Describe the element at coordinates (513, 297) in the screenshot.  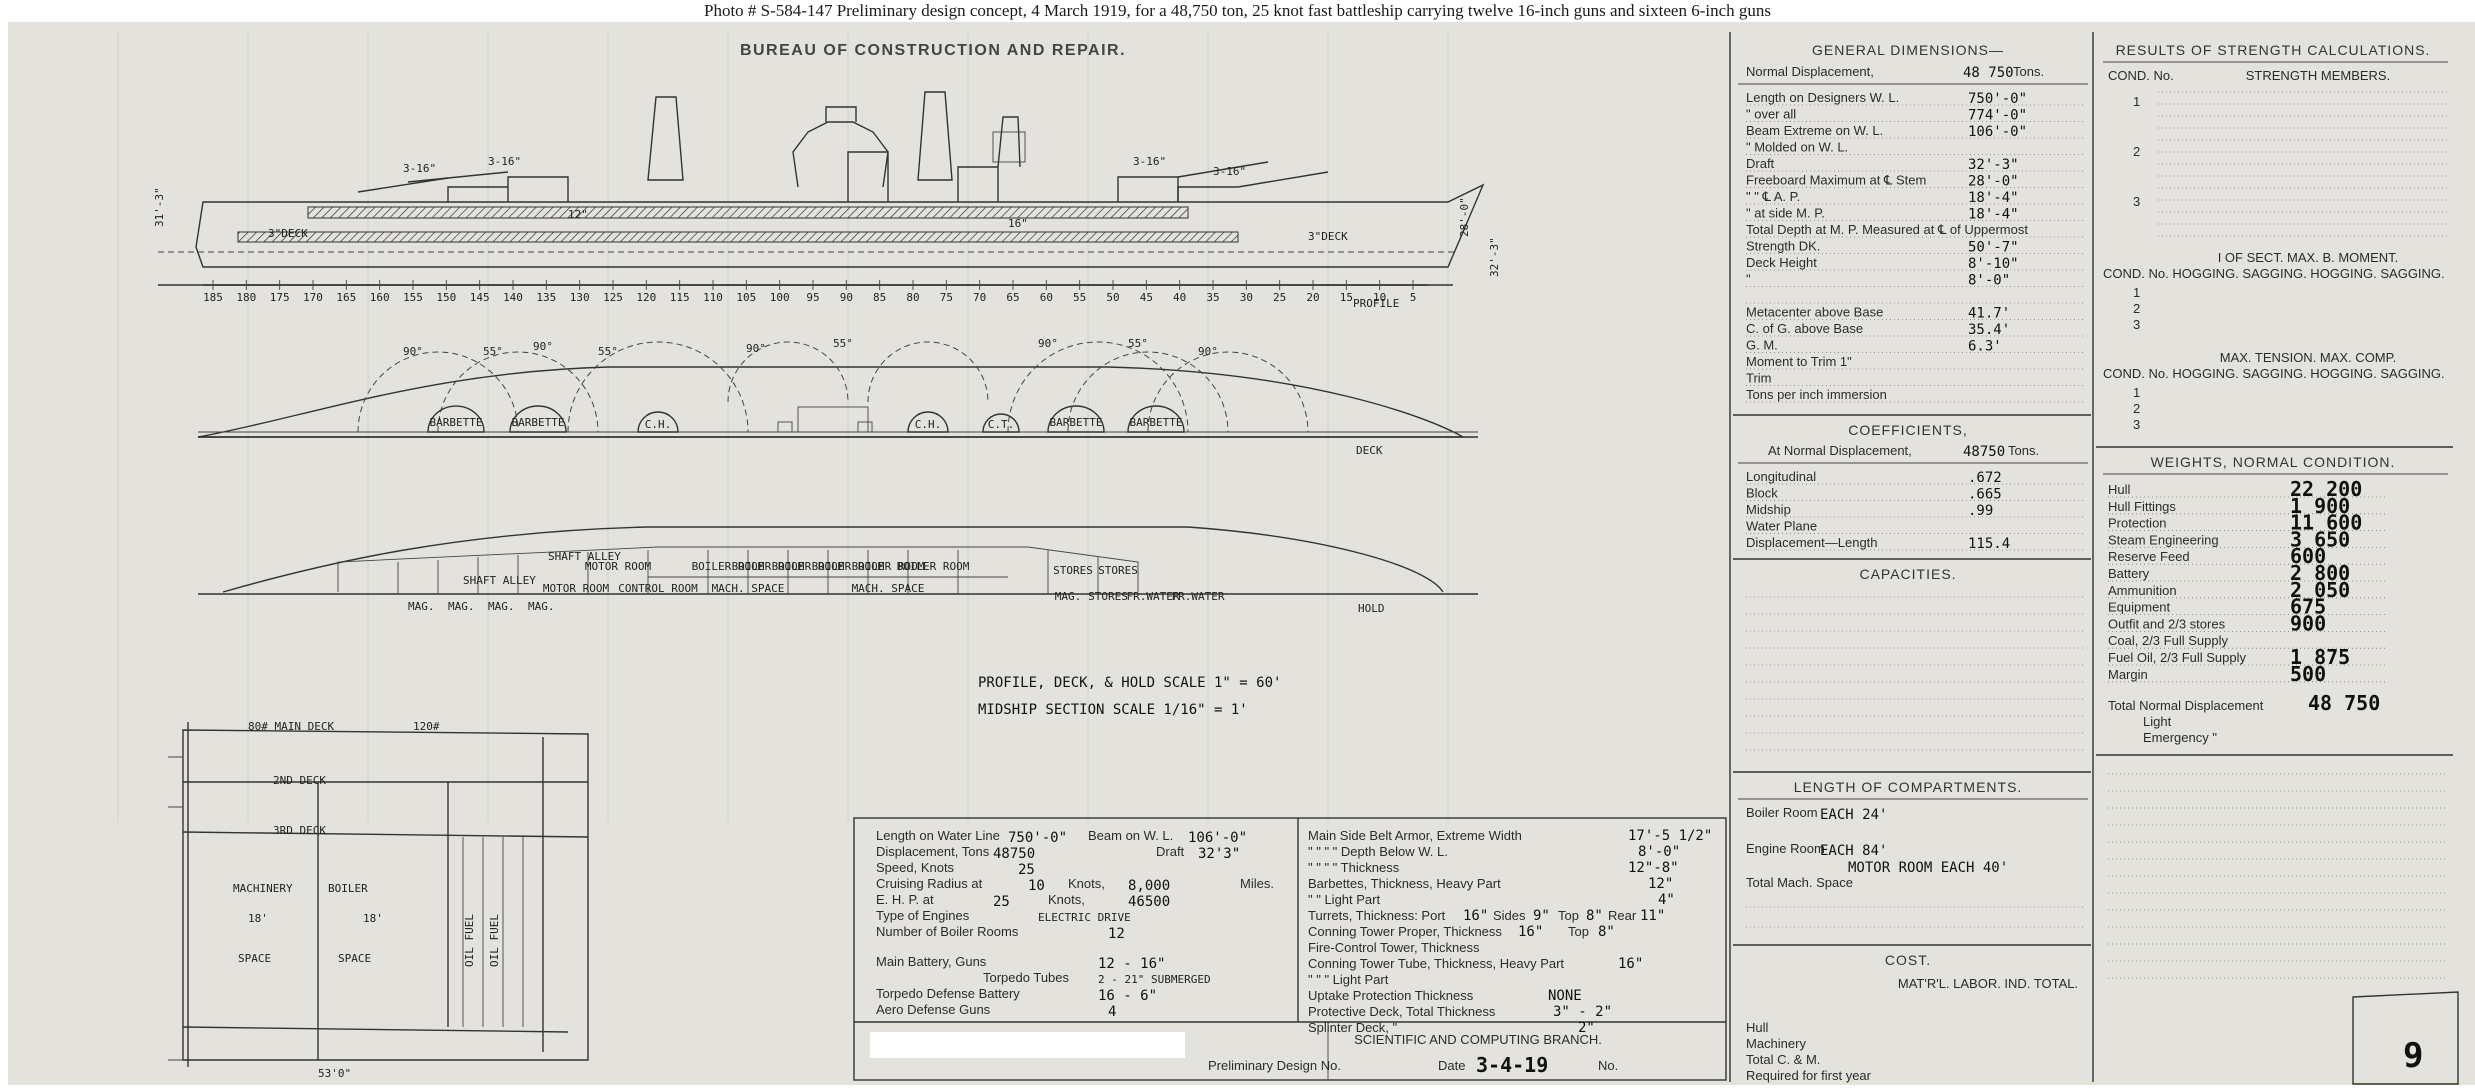
I see `frame-number: 140` at that location.